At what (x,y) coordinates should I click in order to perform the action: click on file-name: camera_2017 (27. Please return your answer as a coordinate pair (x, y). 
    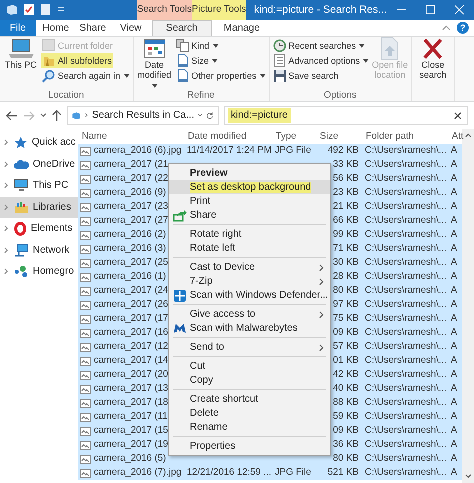
    Looking at the image, I should click on (131, 221).